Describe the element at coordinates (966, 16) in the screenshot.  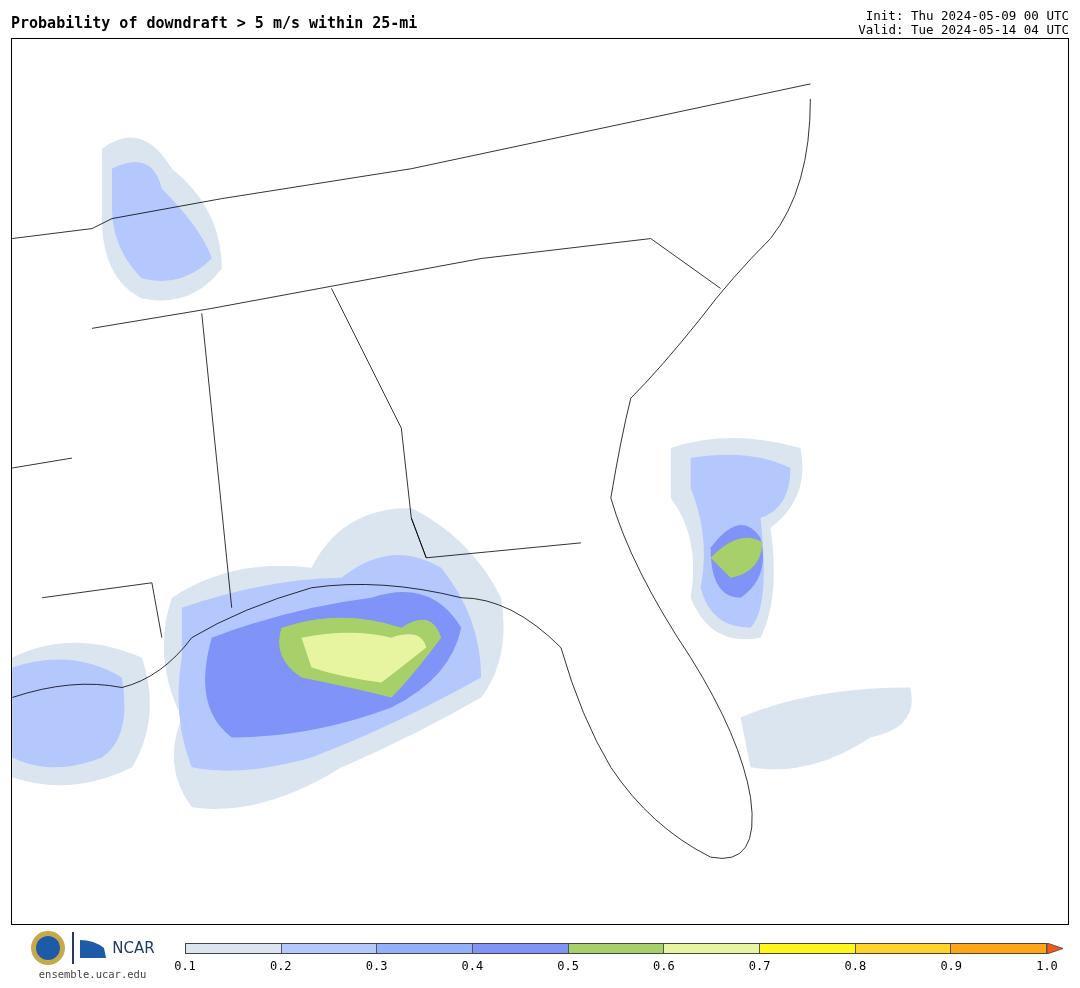
I see `init-time: Init: Thu 2024-05-09 00 UTC` at that location.